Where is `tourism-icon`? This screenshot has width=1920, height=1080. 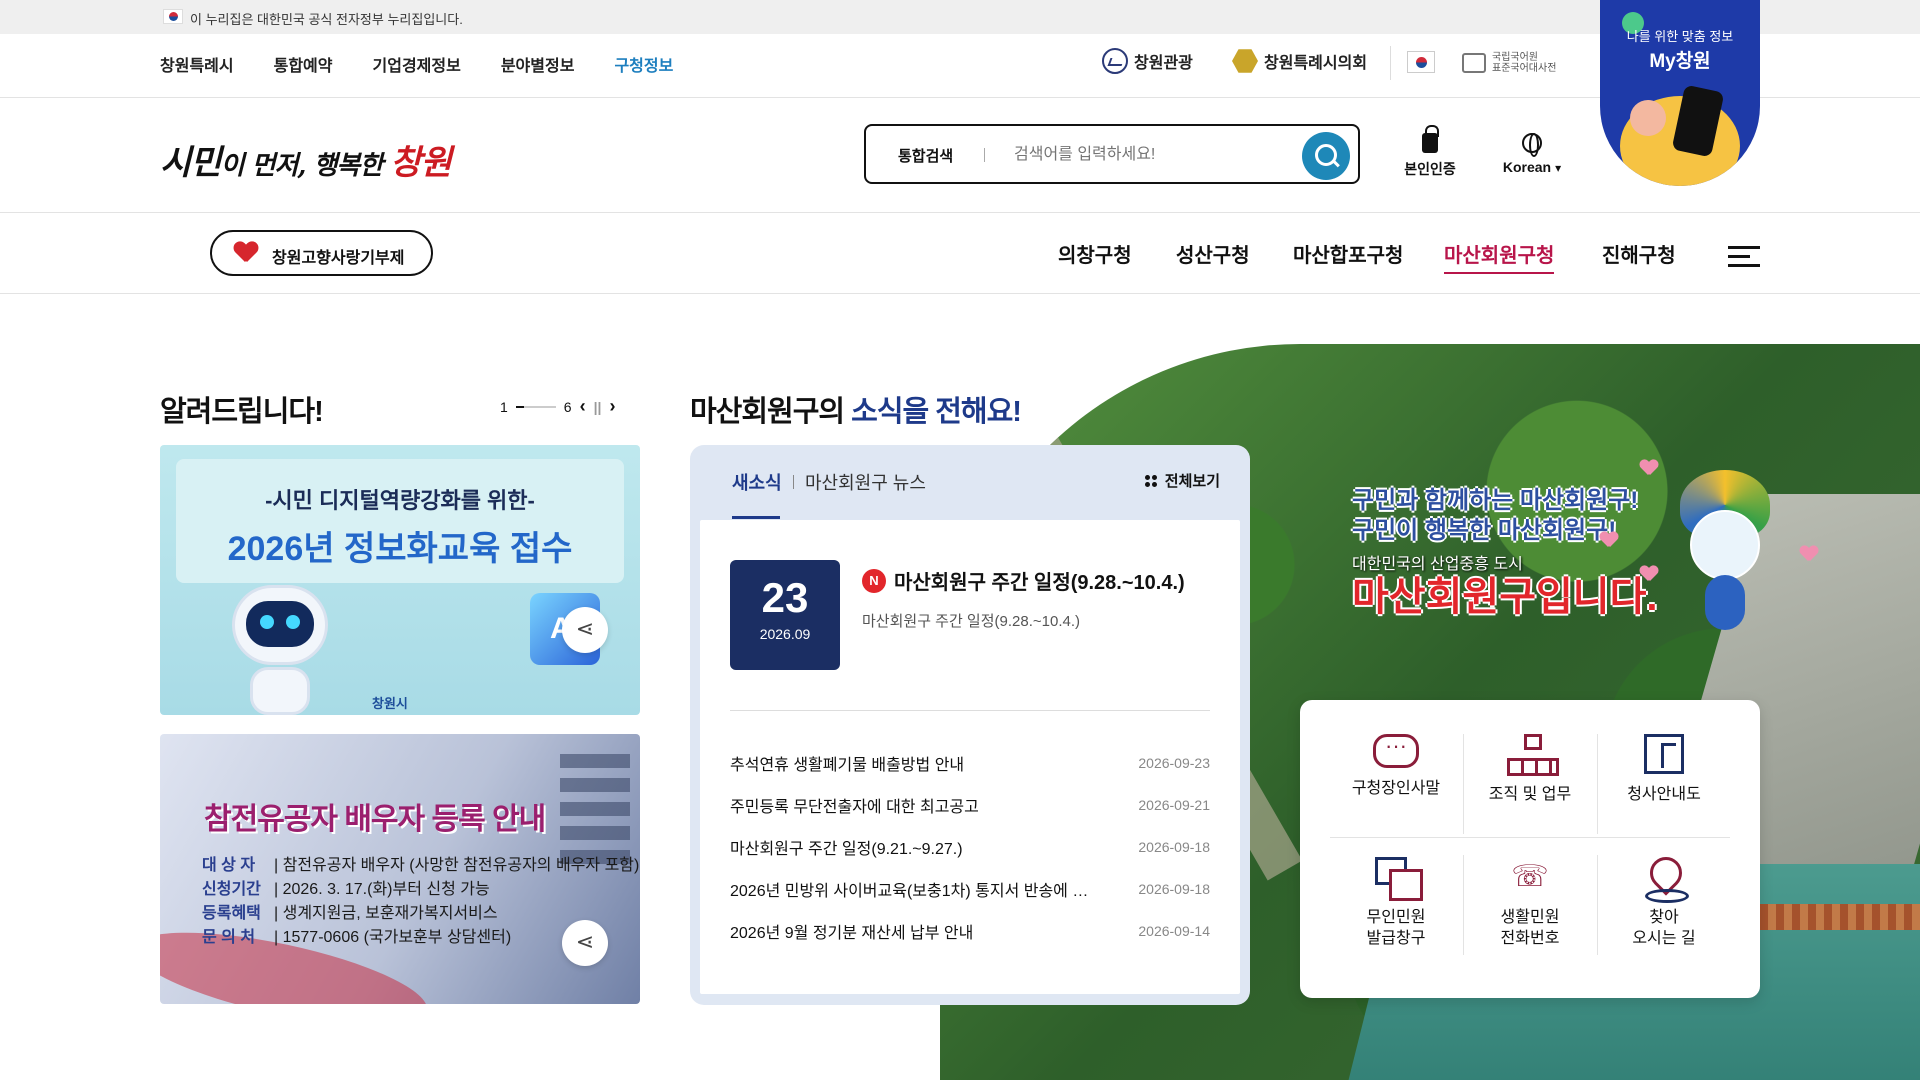
tourism-icon is located at coordinates (1115, 61).